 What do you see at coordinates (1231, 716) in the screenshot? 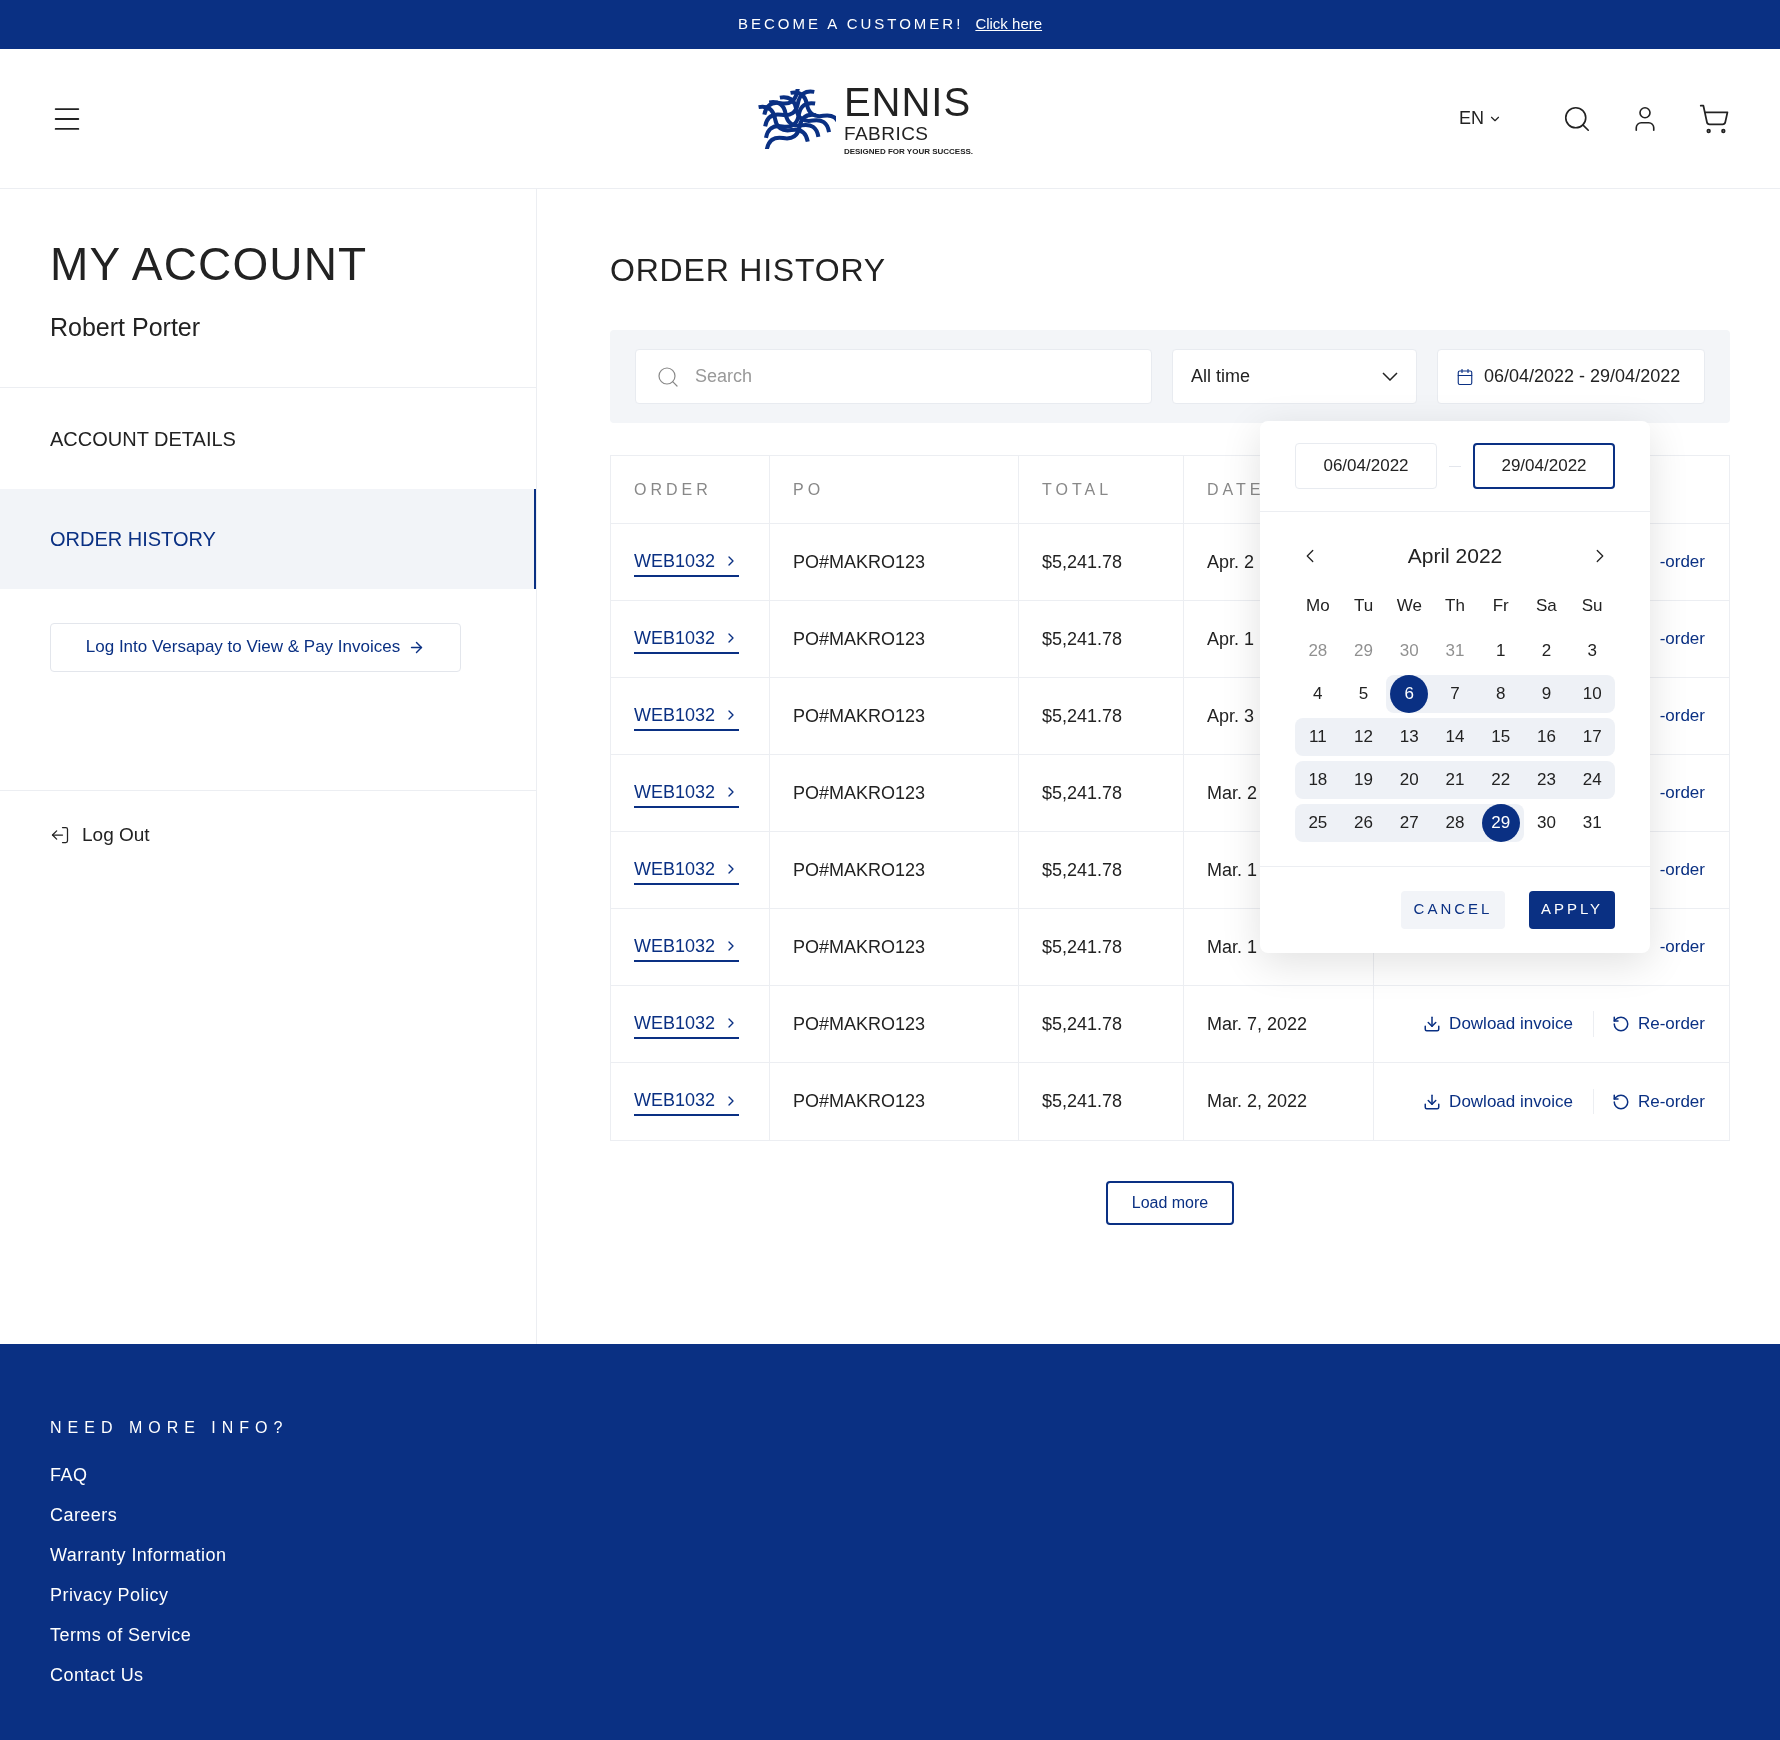
I see `table-cell-text: Apr. 3` at bounding box center [1231, 716].